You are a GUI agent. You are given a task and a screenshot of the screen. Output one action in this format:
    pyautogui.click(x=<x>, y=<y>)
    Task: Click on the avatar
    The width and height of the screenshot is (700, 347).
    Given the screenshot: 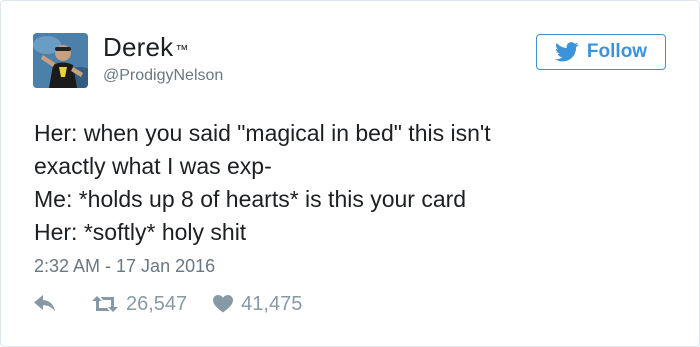 What is the action you would take?
    pyautogui.click(x=60, y=60)
    